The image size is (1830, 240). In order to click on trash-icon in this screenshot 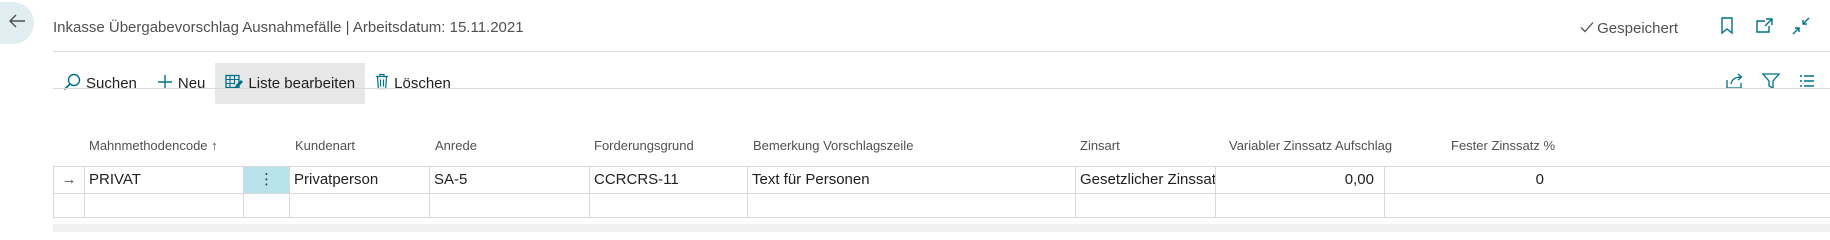, I will do `click(384, 83)`.